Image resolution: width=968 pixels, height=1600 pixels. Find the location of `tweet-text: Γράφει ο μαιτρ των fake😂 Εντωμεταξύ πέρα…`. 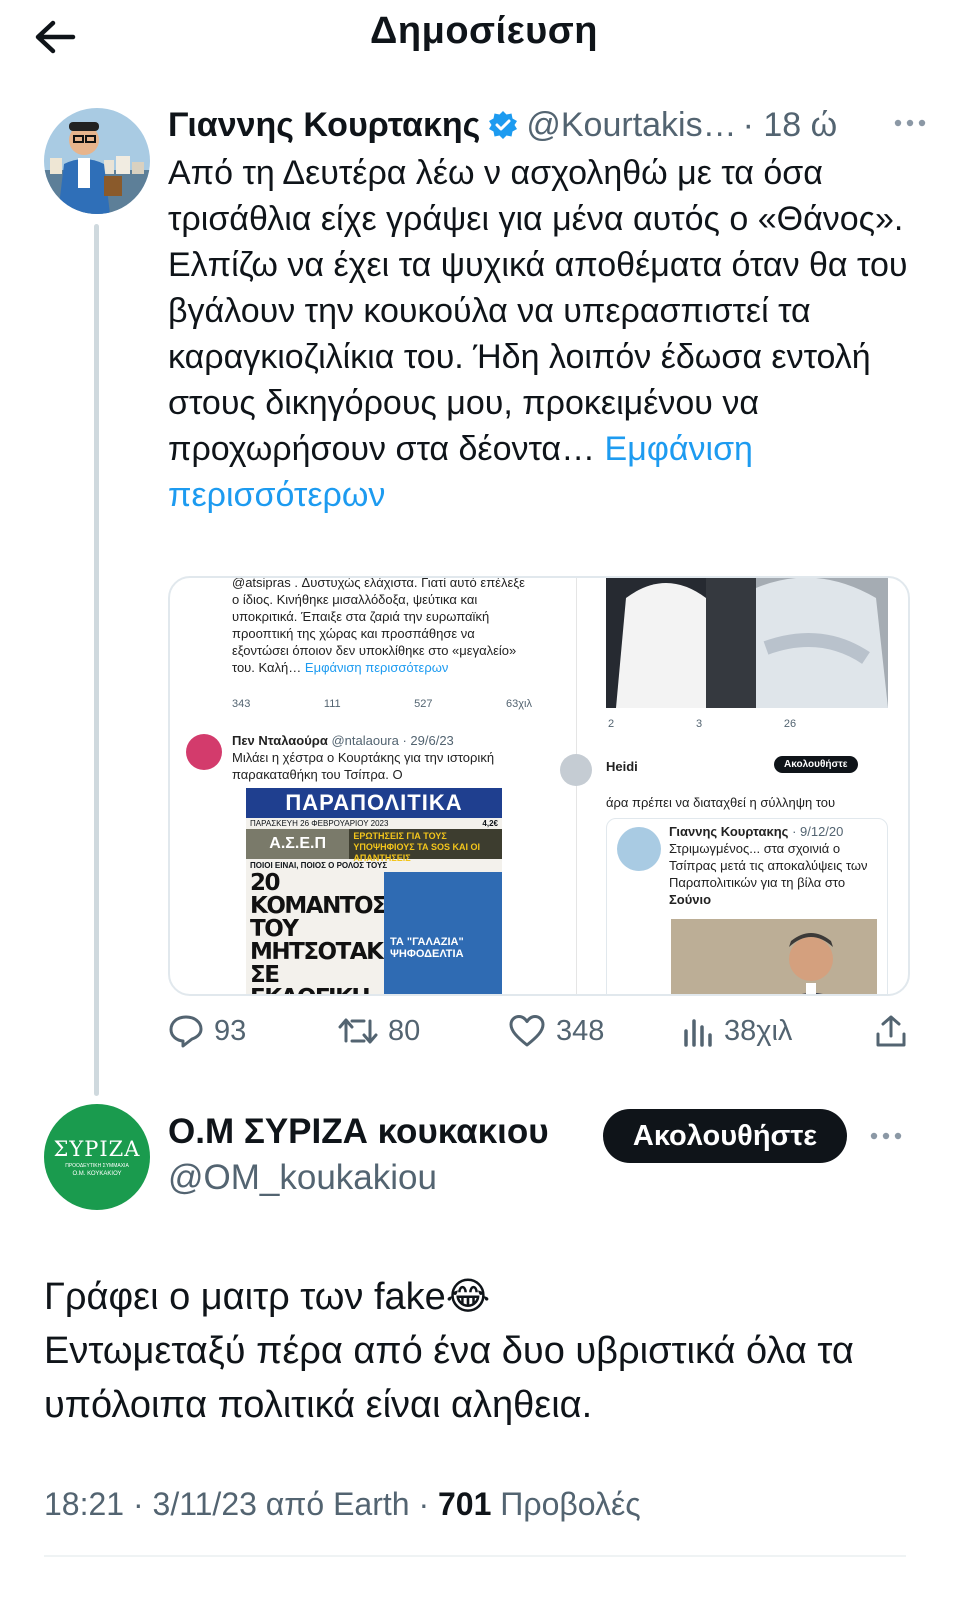

tweet-text: Γράφει ο μαιτρ των fake😂 Εντωμεταξύ πέρα… is located at coordinates (489, 1351).